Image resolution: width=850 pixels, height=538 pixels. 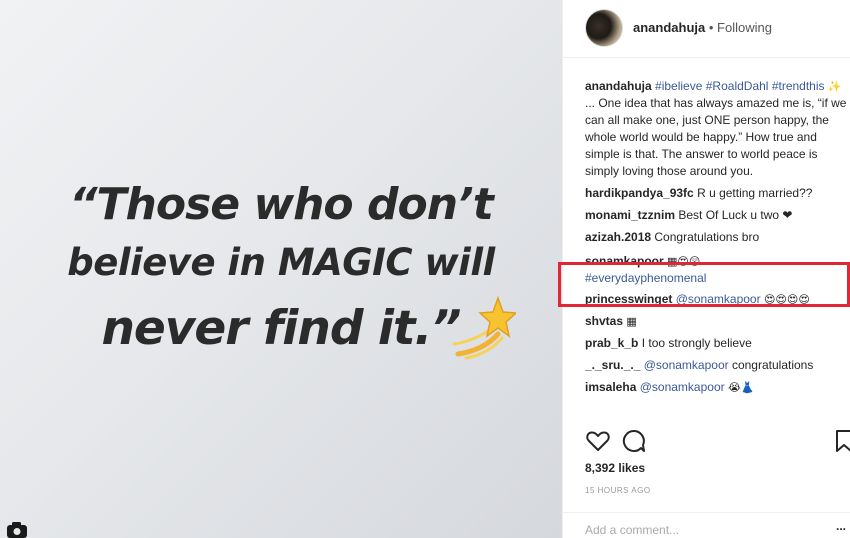 I want to click on avatar, so click(x=604, y=28).